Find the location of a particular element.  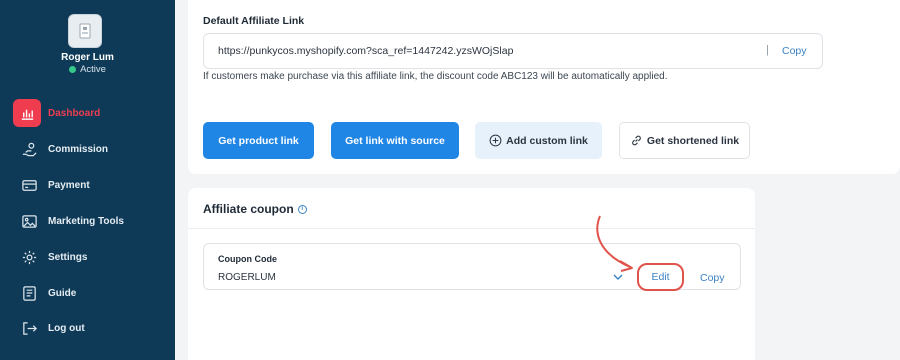

affiliate-coupon-heading: Affiliate coupon i is located at coordinates (255, 209).